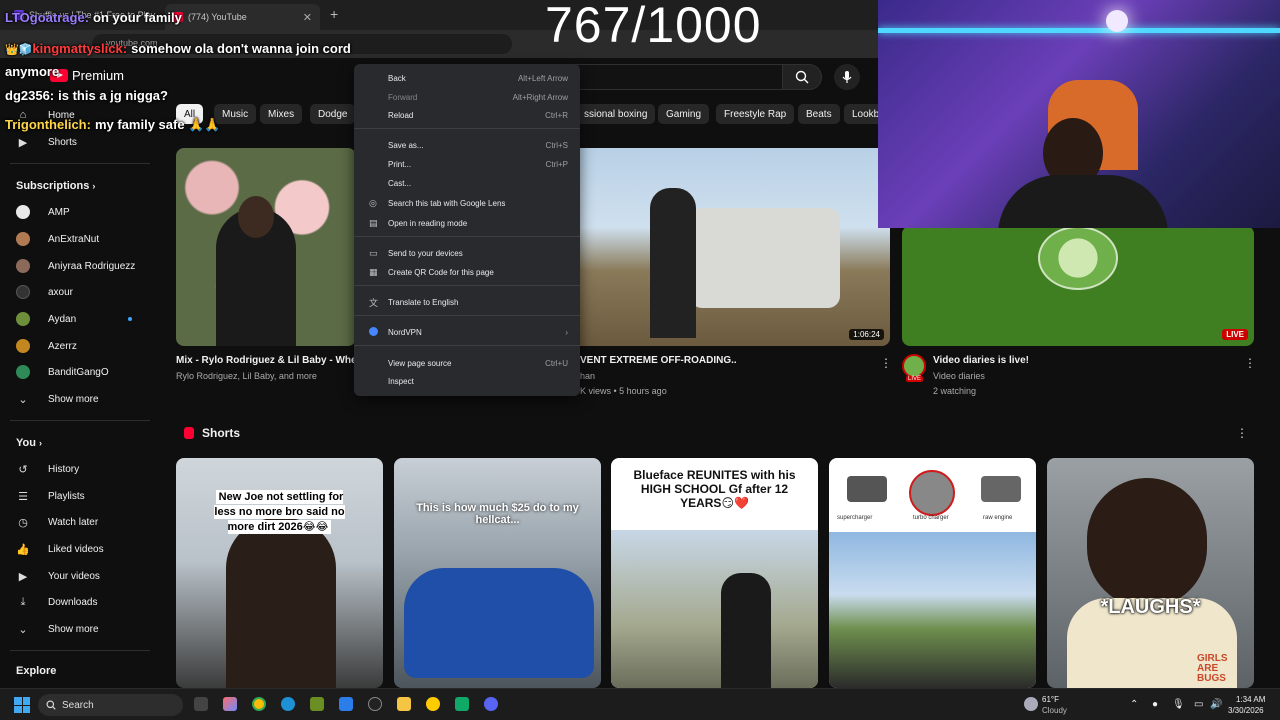 This screenshot has height=720, width=1280. I want to click on search-button, so click(802, 77).